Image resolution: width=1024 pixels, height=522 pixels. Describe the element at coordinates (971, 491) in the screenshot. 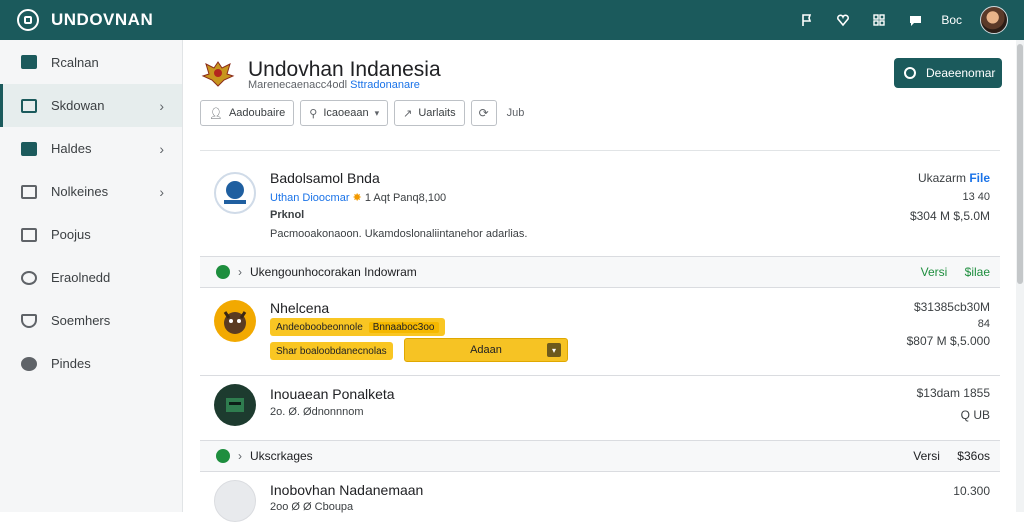

I see `record-right-line1: 10.300` at that location.